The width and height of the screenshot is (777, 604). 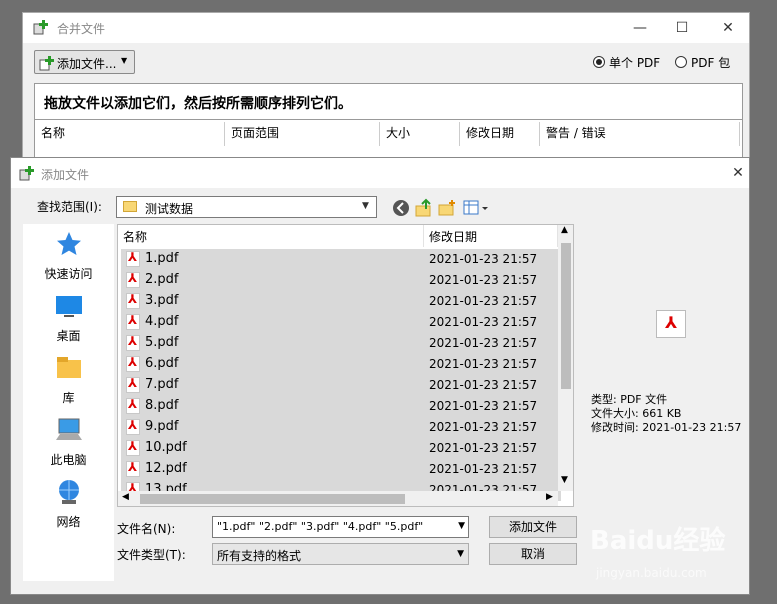 I want to click on pdf-package-radio, so click(x=681, y=62).